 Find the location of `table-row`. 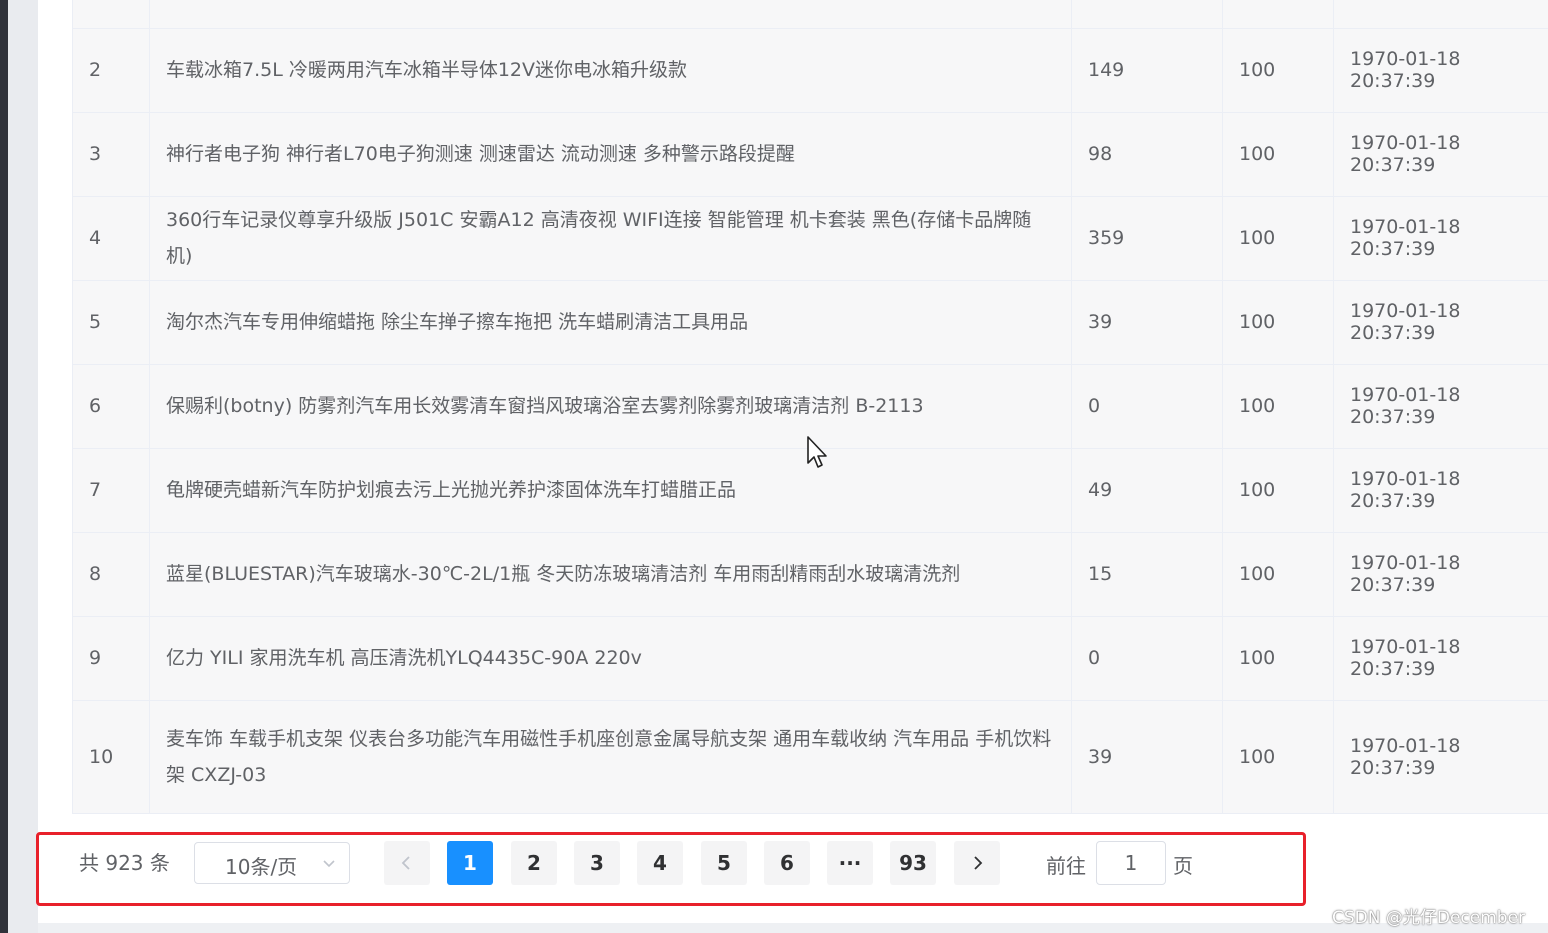

table-row is located at coordinates (810, 14).